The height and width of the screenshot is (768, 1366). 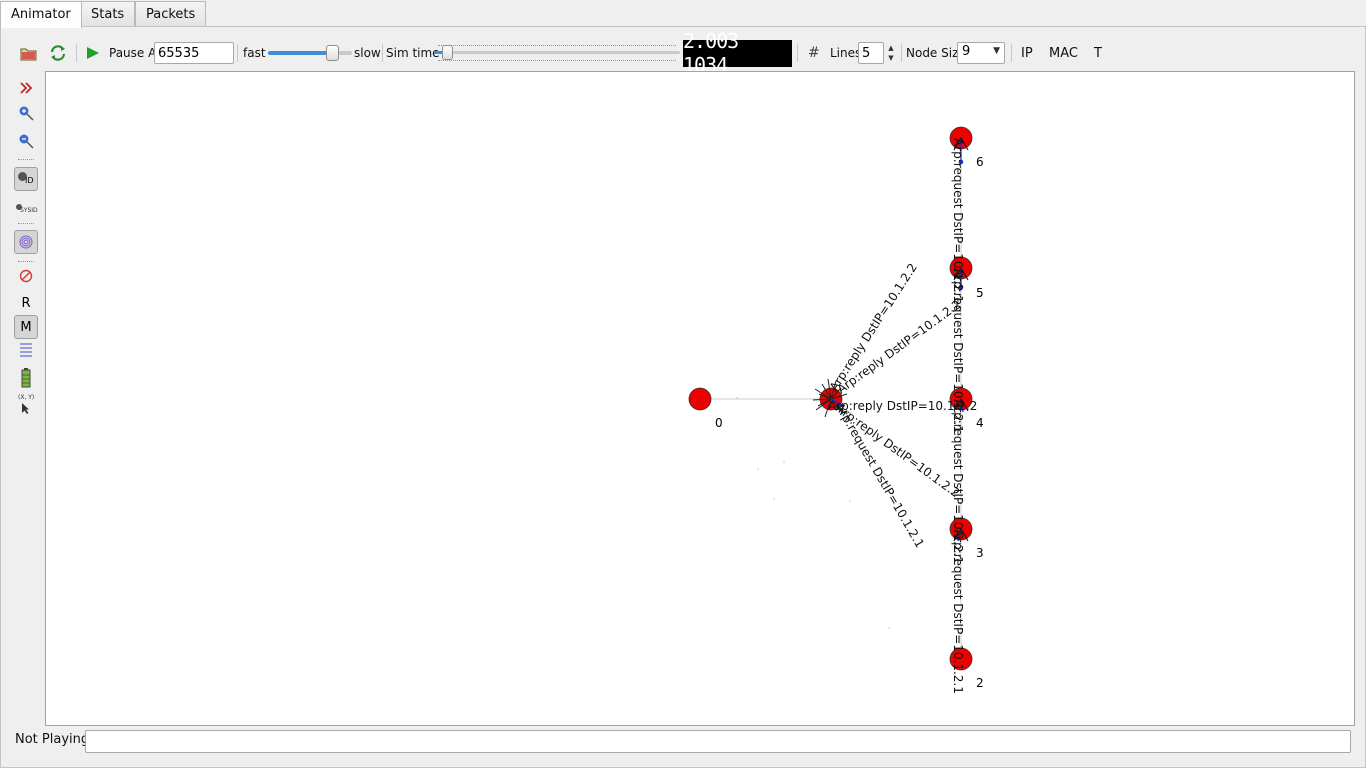 What do you see at coordinates (980, 553) in the screenshot?
I see `node-3-label: 3` at bounding box center [980, 553].